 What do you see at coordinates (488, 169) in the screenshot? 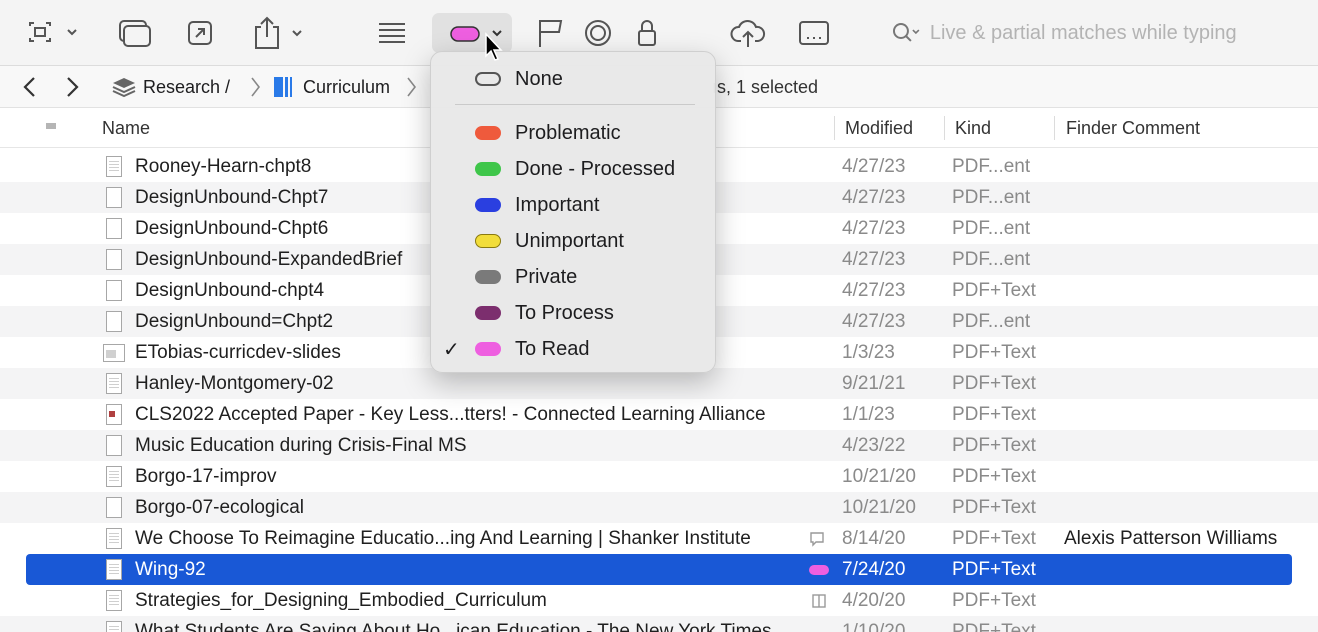
I see `green-label-icon` at bounding box center [488, 169].